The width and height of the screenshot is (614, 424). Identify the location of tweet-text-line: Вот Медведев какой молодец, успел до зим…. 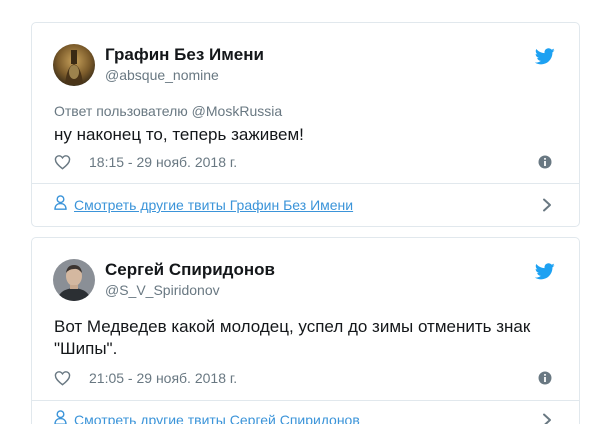
(292, 326).